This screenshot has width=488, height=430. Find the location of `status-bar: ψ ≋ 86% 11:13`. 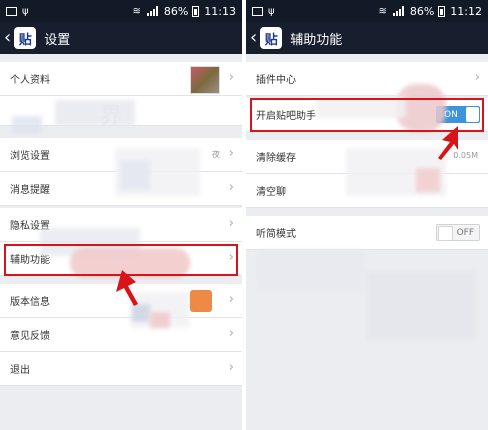

status-bar: ψ ≋ 86% 11:13 is located at coordinates (121, 11).